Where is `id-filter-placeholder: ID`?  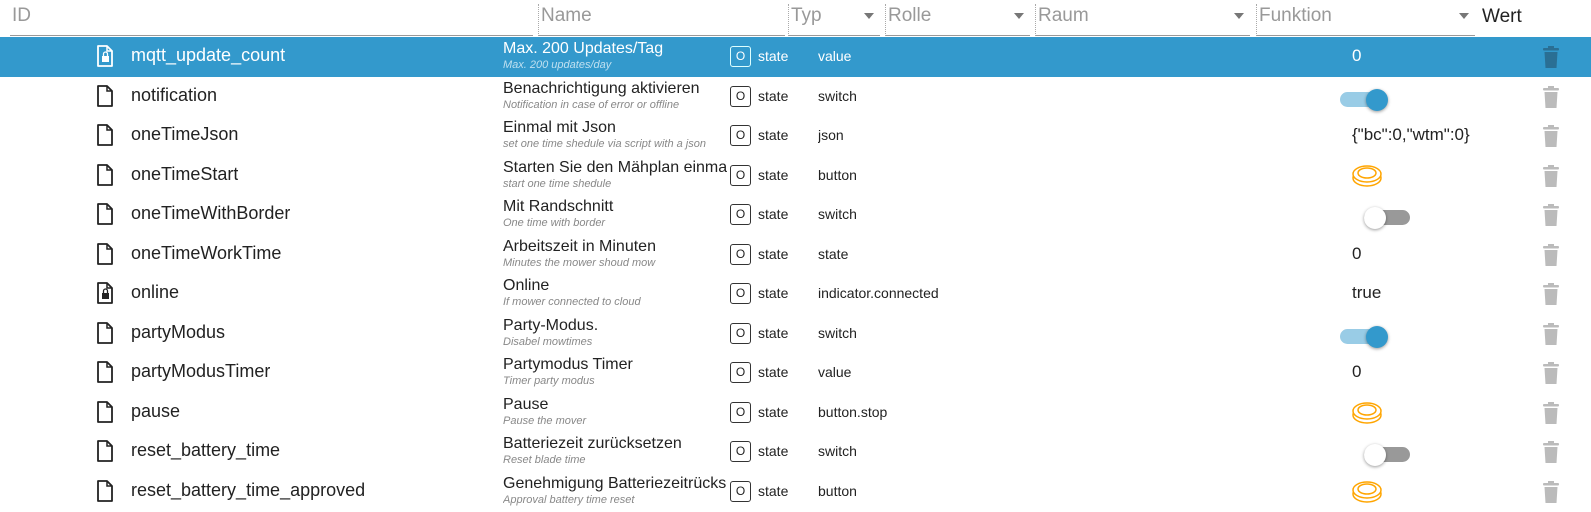
id-filter-placeholder: ID is located at coordinates (21, 15).